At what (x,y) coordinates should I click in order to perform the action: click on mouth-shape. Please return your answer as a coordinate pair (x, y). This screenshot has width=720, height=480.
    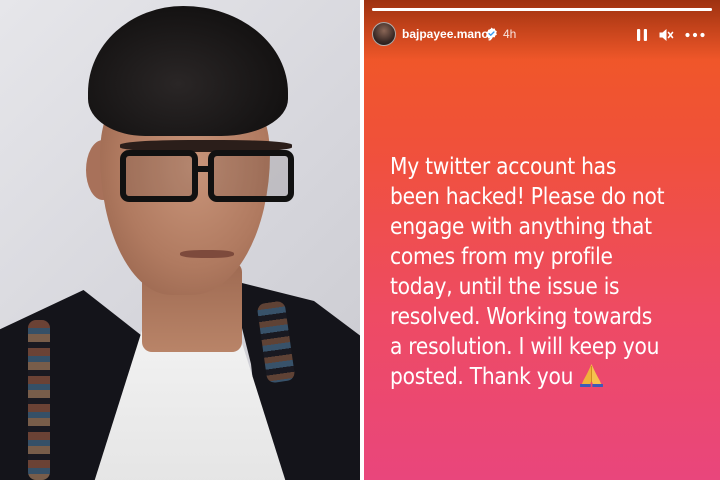
    Looking at the image, I should click on (207, 254).